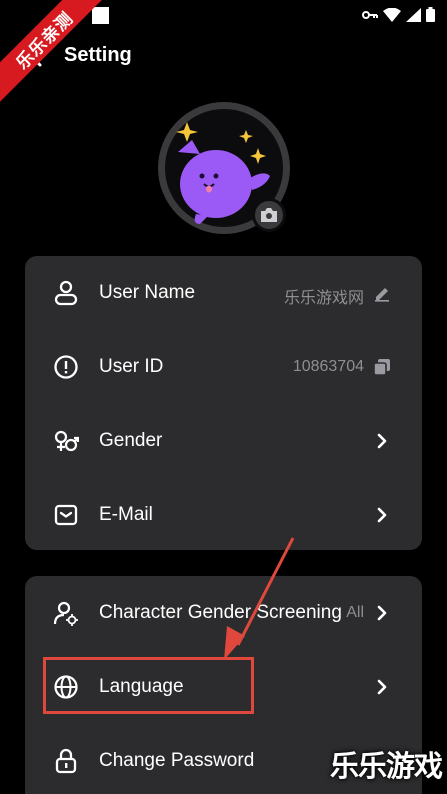  Describe the element at coordinates (370, 14) in the screenshot. I see `key-icon` at that location.